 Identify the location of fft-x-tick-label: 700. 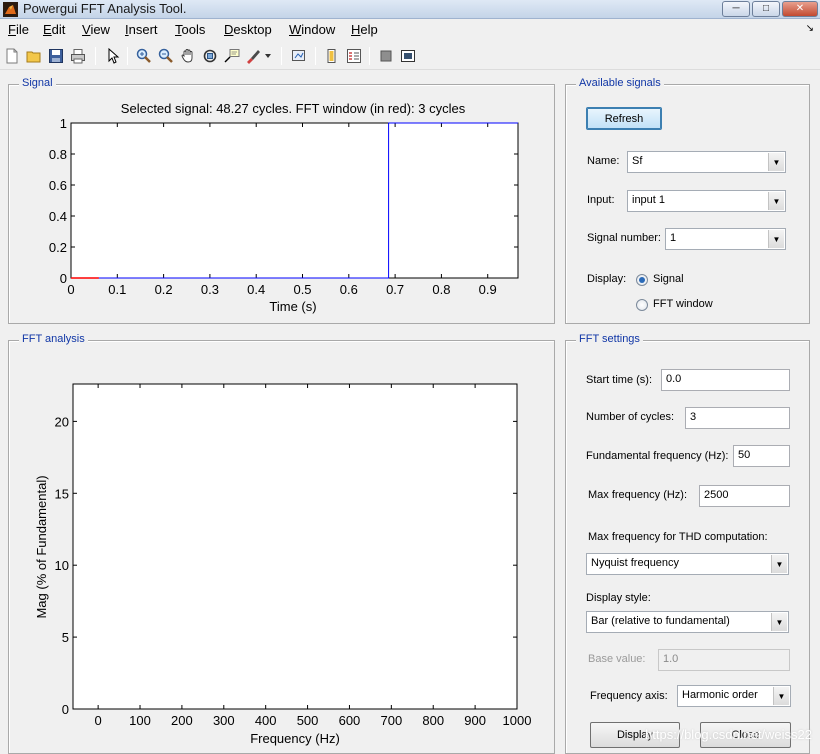
(391, 720).